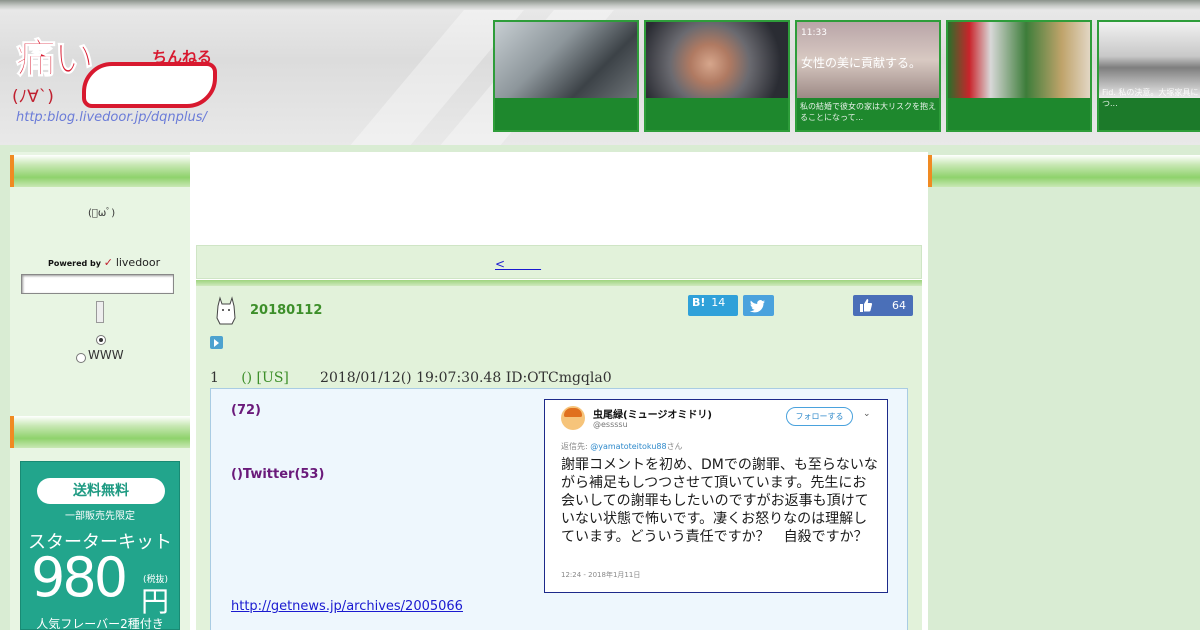  What do you see at coordinates (97, 284) in the screenshot?
I see `search-input` at bounding box center [97, 284].